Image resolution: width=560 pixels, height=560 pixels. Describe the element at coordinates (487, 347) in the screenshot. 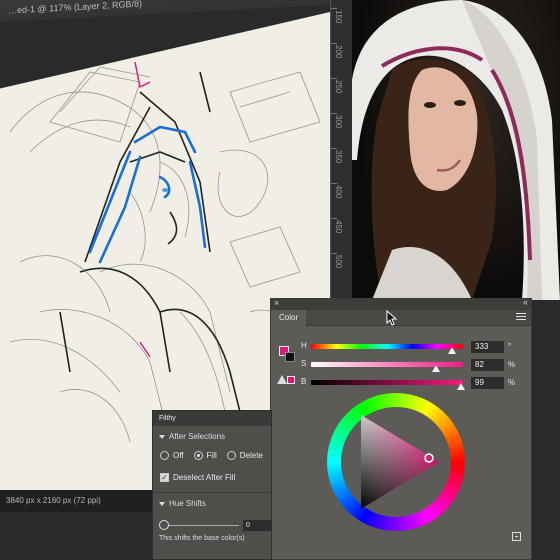

I see `hue-value-field: 333` at that location.